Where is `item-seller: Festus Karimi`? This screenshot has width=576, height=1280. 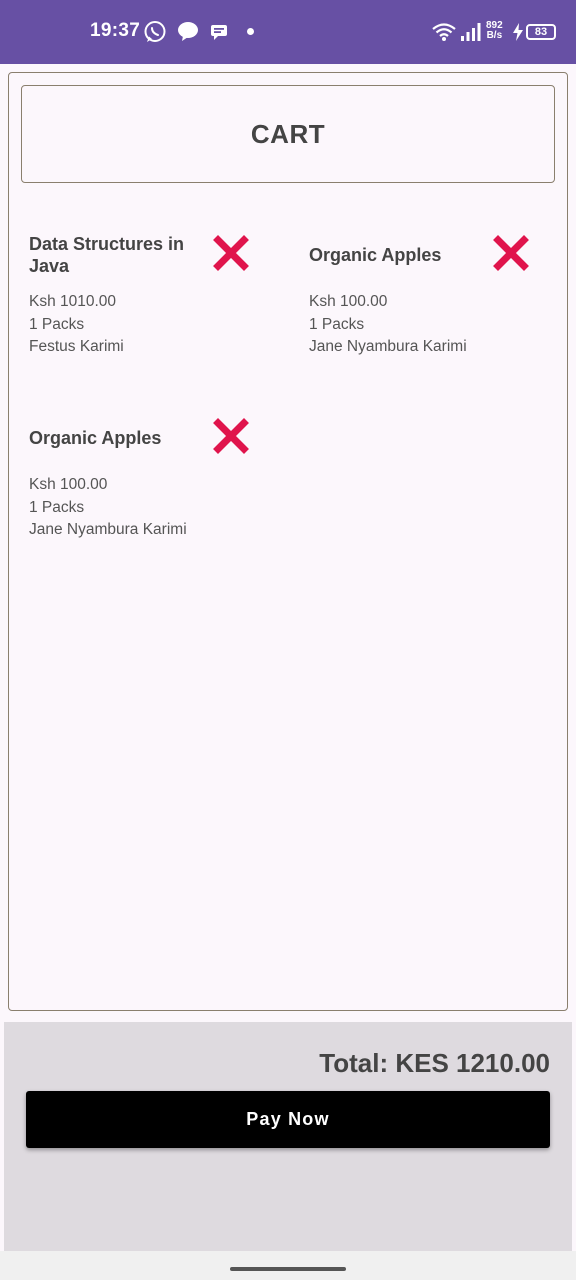
item-seller: Festus Karimi is located at coordinates (76, 346).